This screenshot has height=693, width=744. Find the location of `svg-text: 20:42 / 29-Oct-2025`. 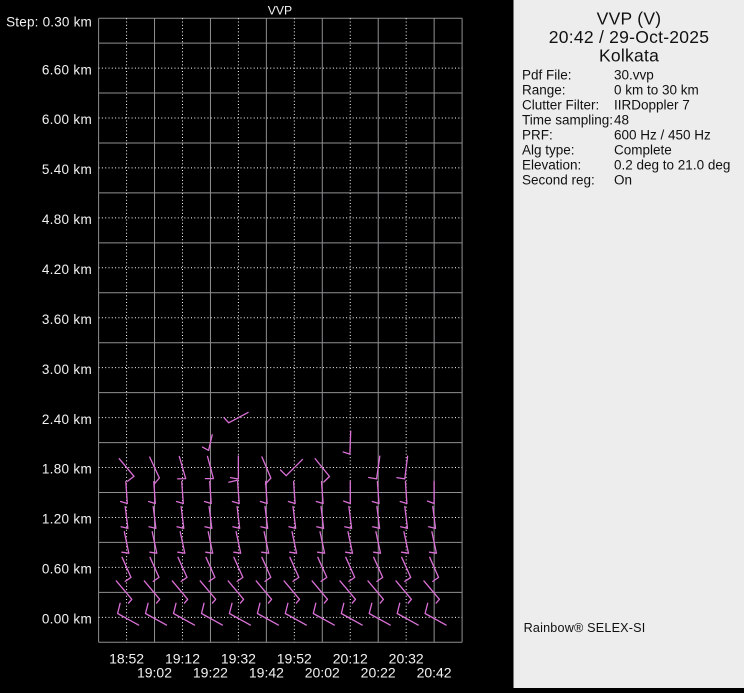

svg-text: 20:42 / 29-Oct-2025 is located at coordinates (629, 37).